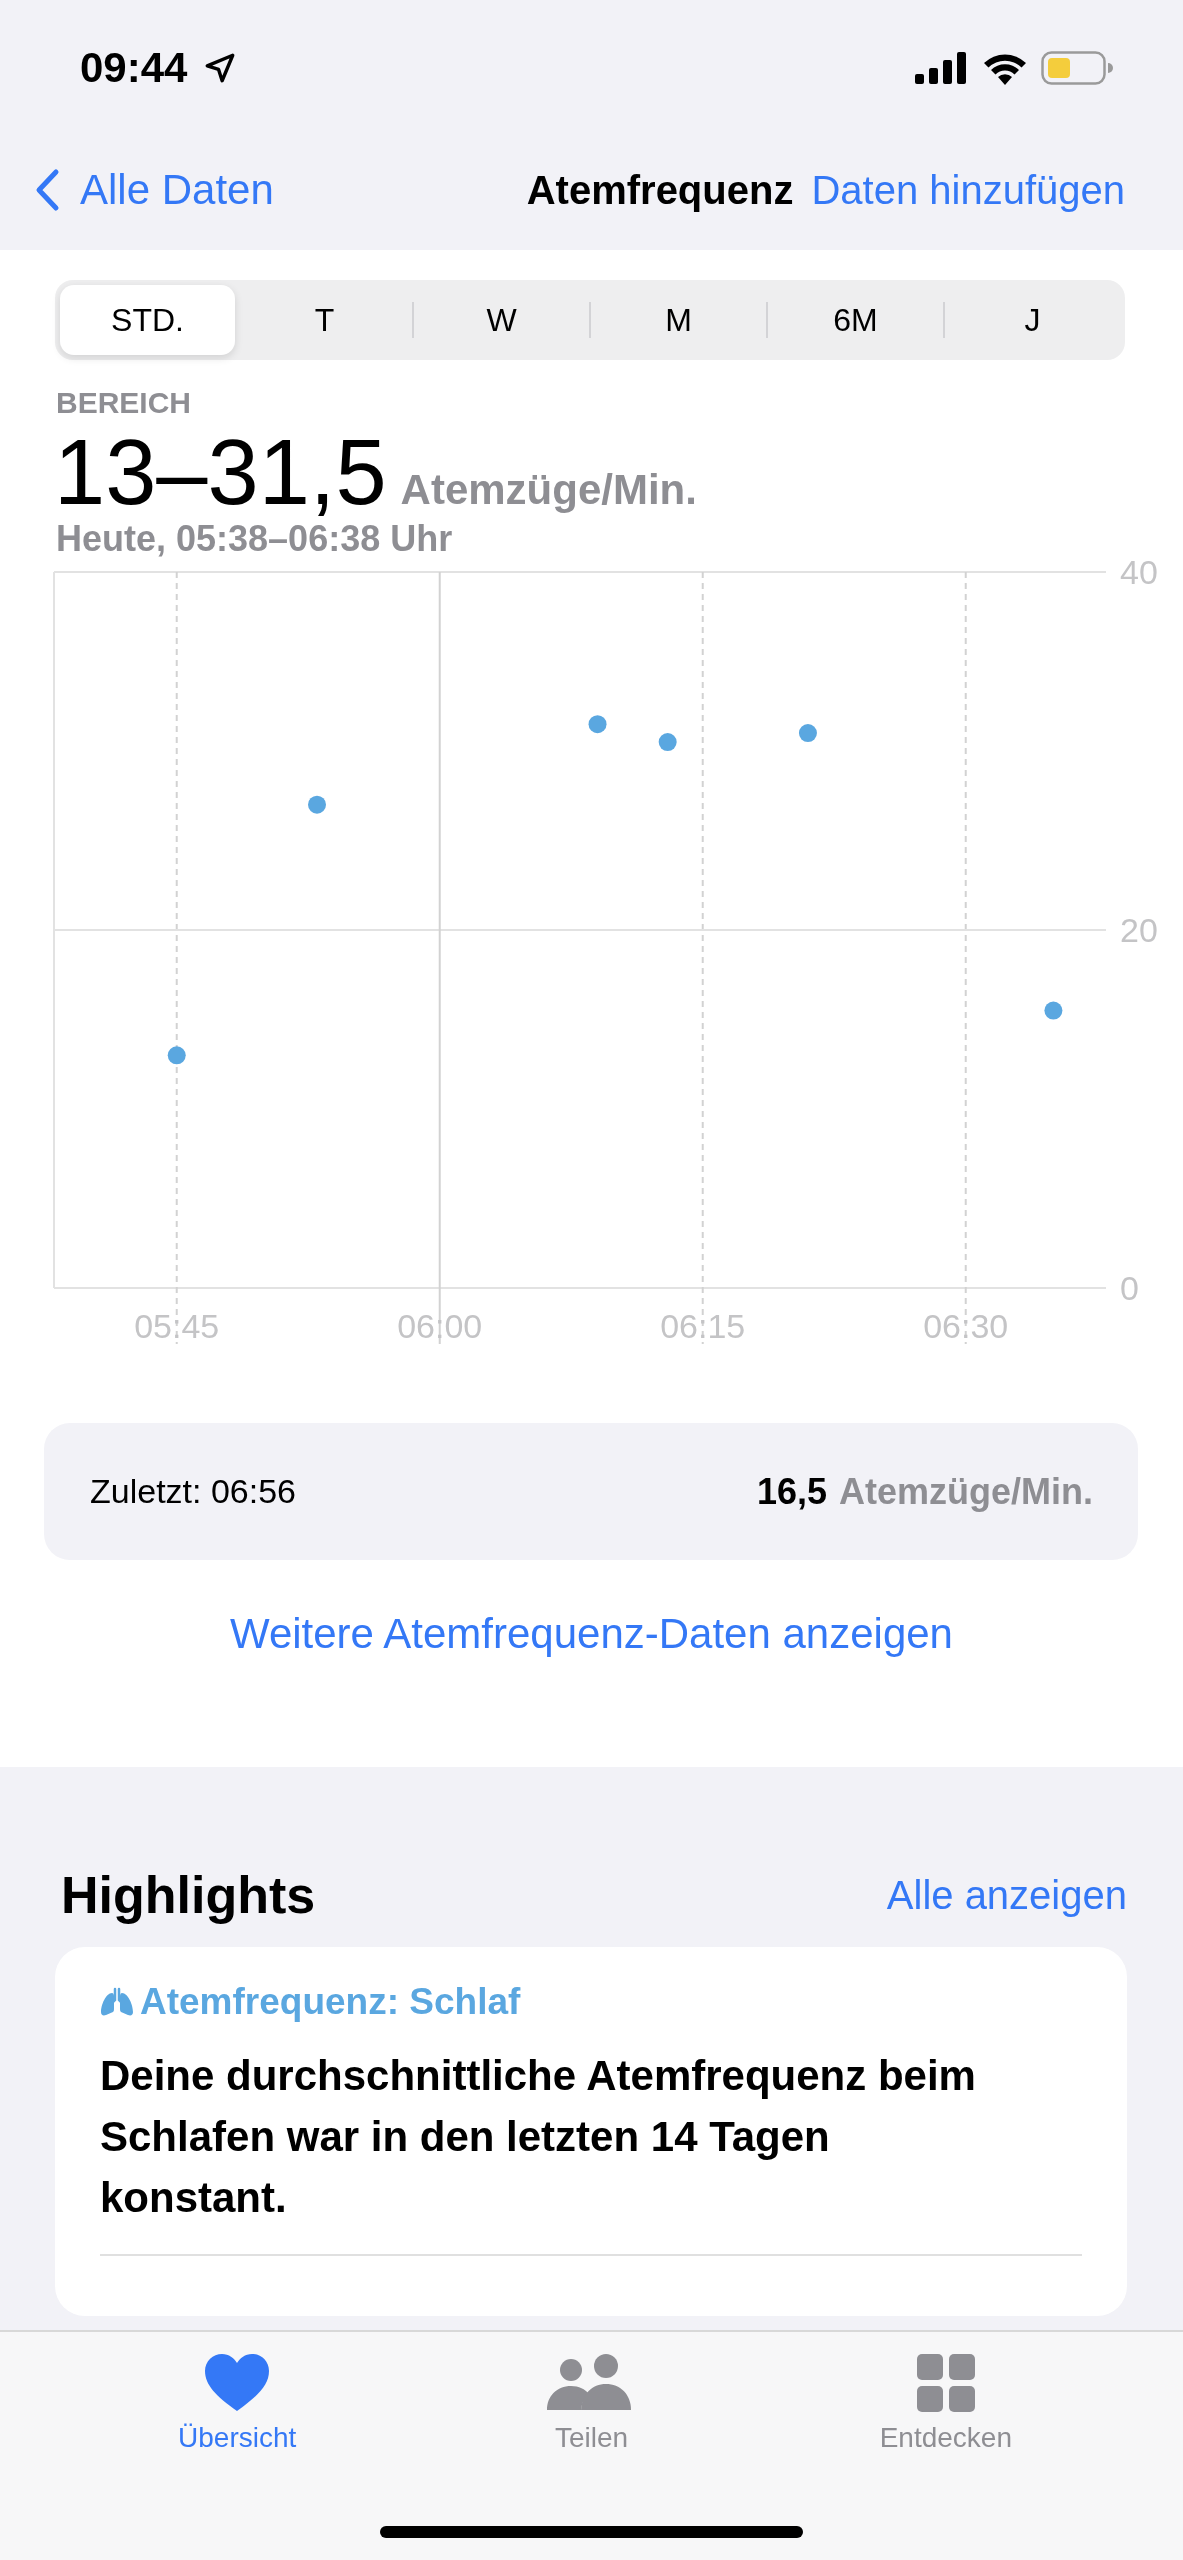 Image resolution: width=1183 pixels, height=2560 pixels. What do you see at coordinates (968, 190) in the screenshot?
I see `add-data-button: Daten hinzufügen` at bounding box center [968, 190].